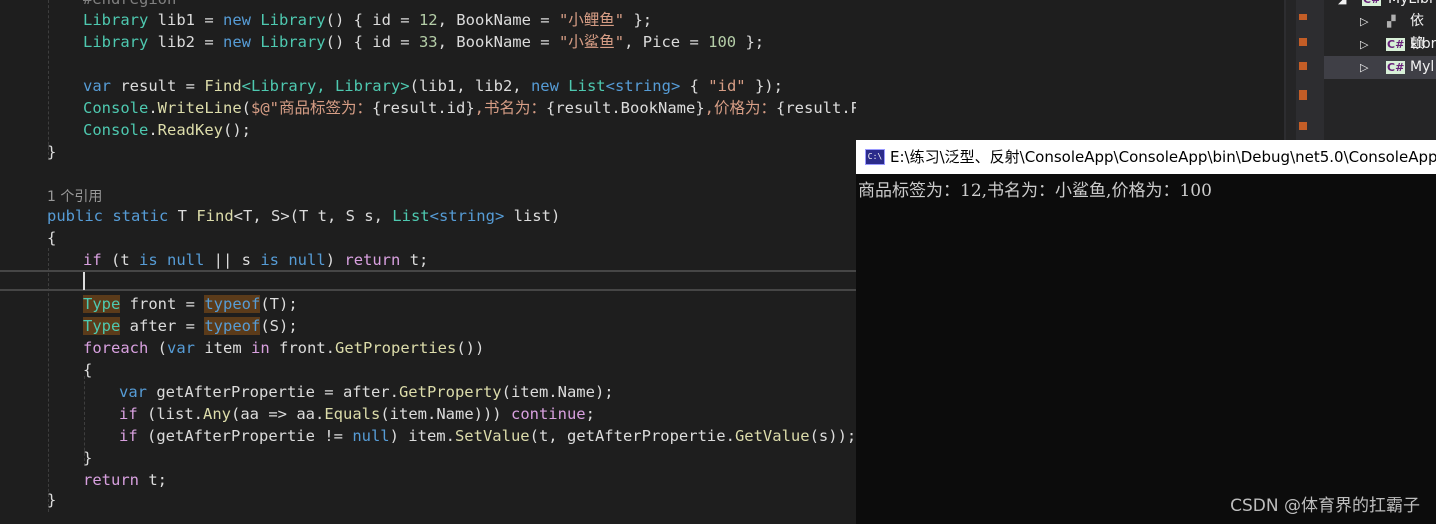  What do you see at coordinates (1380, 31) in the screenshot?
I see `solution-item: ▷ ▞ 依赖` at bounding box center [1380, 31].